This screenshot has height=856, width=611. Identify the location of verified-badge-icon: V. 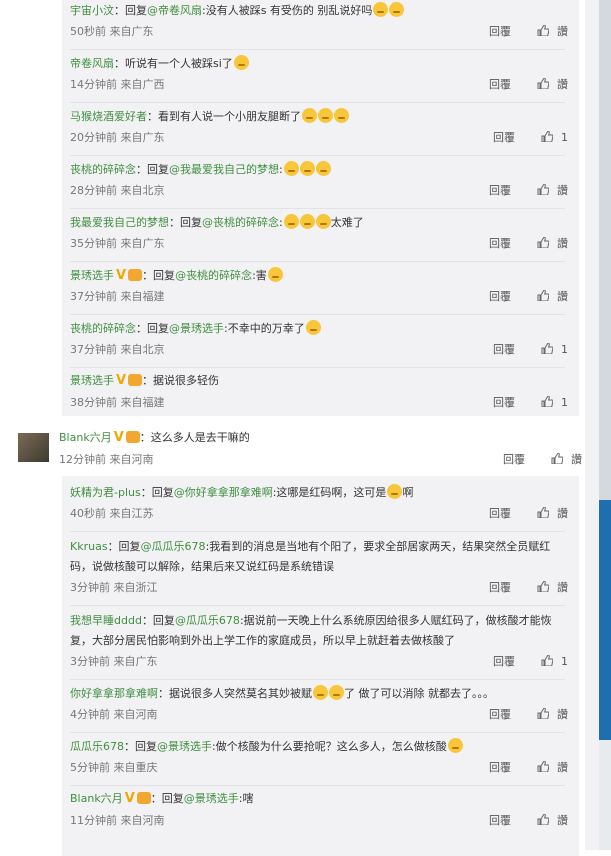
(118, 437).